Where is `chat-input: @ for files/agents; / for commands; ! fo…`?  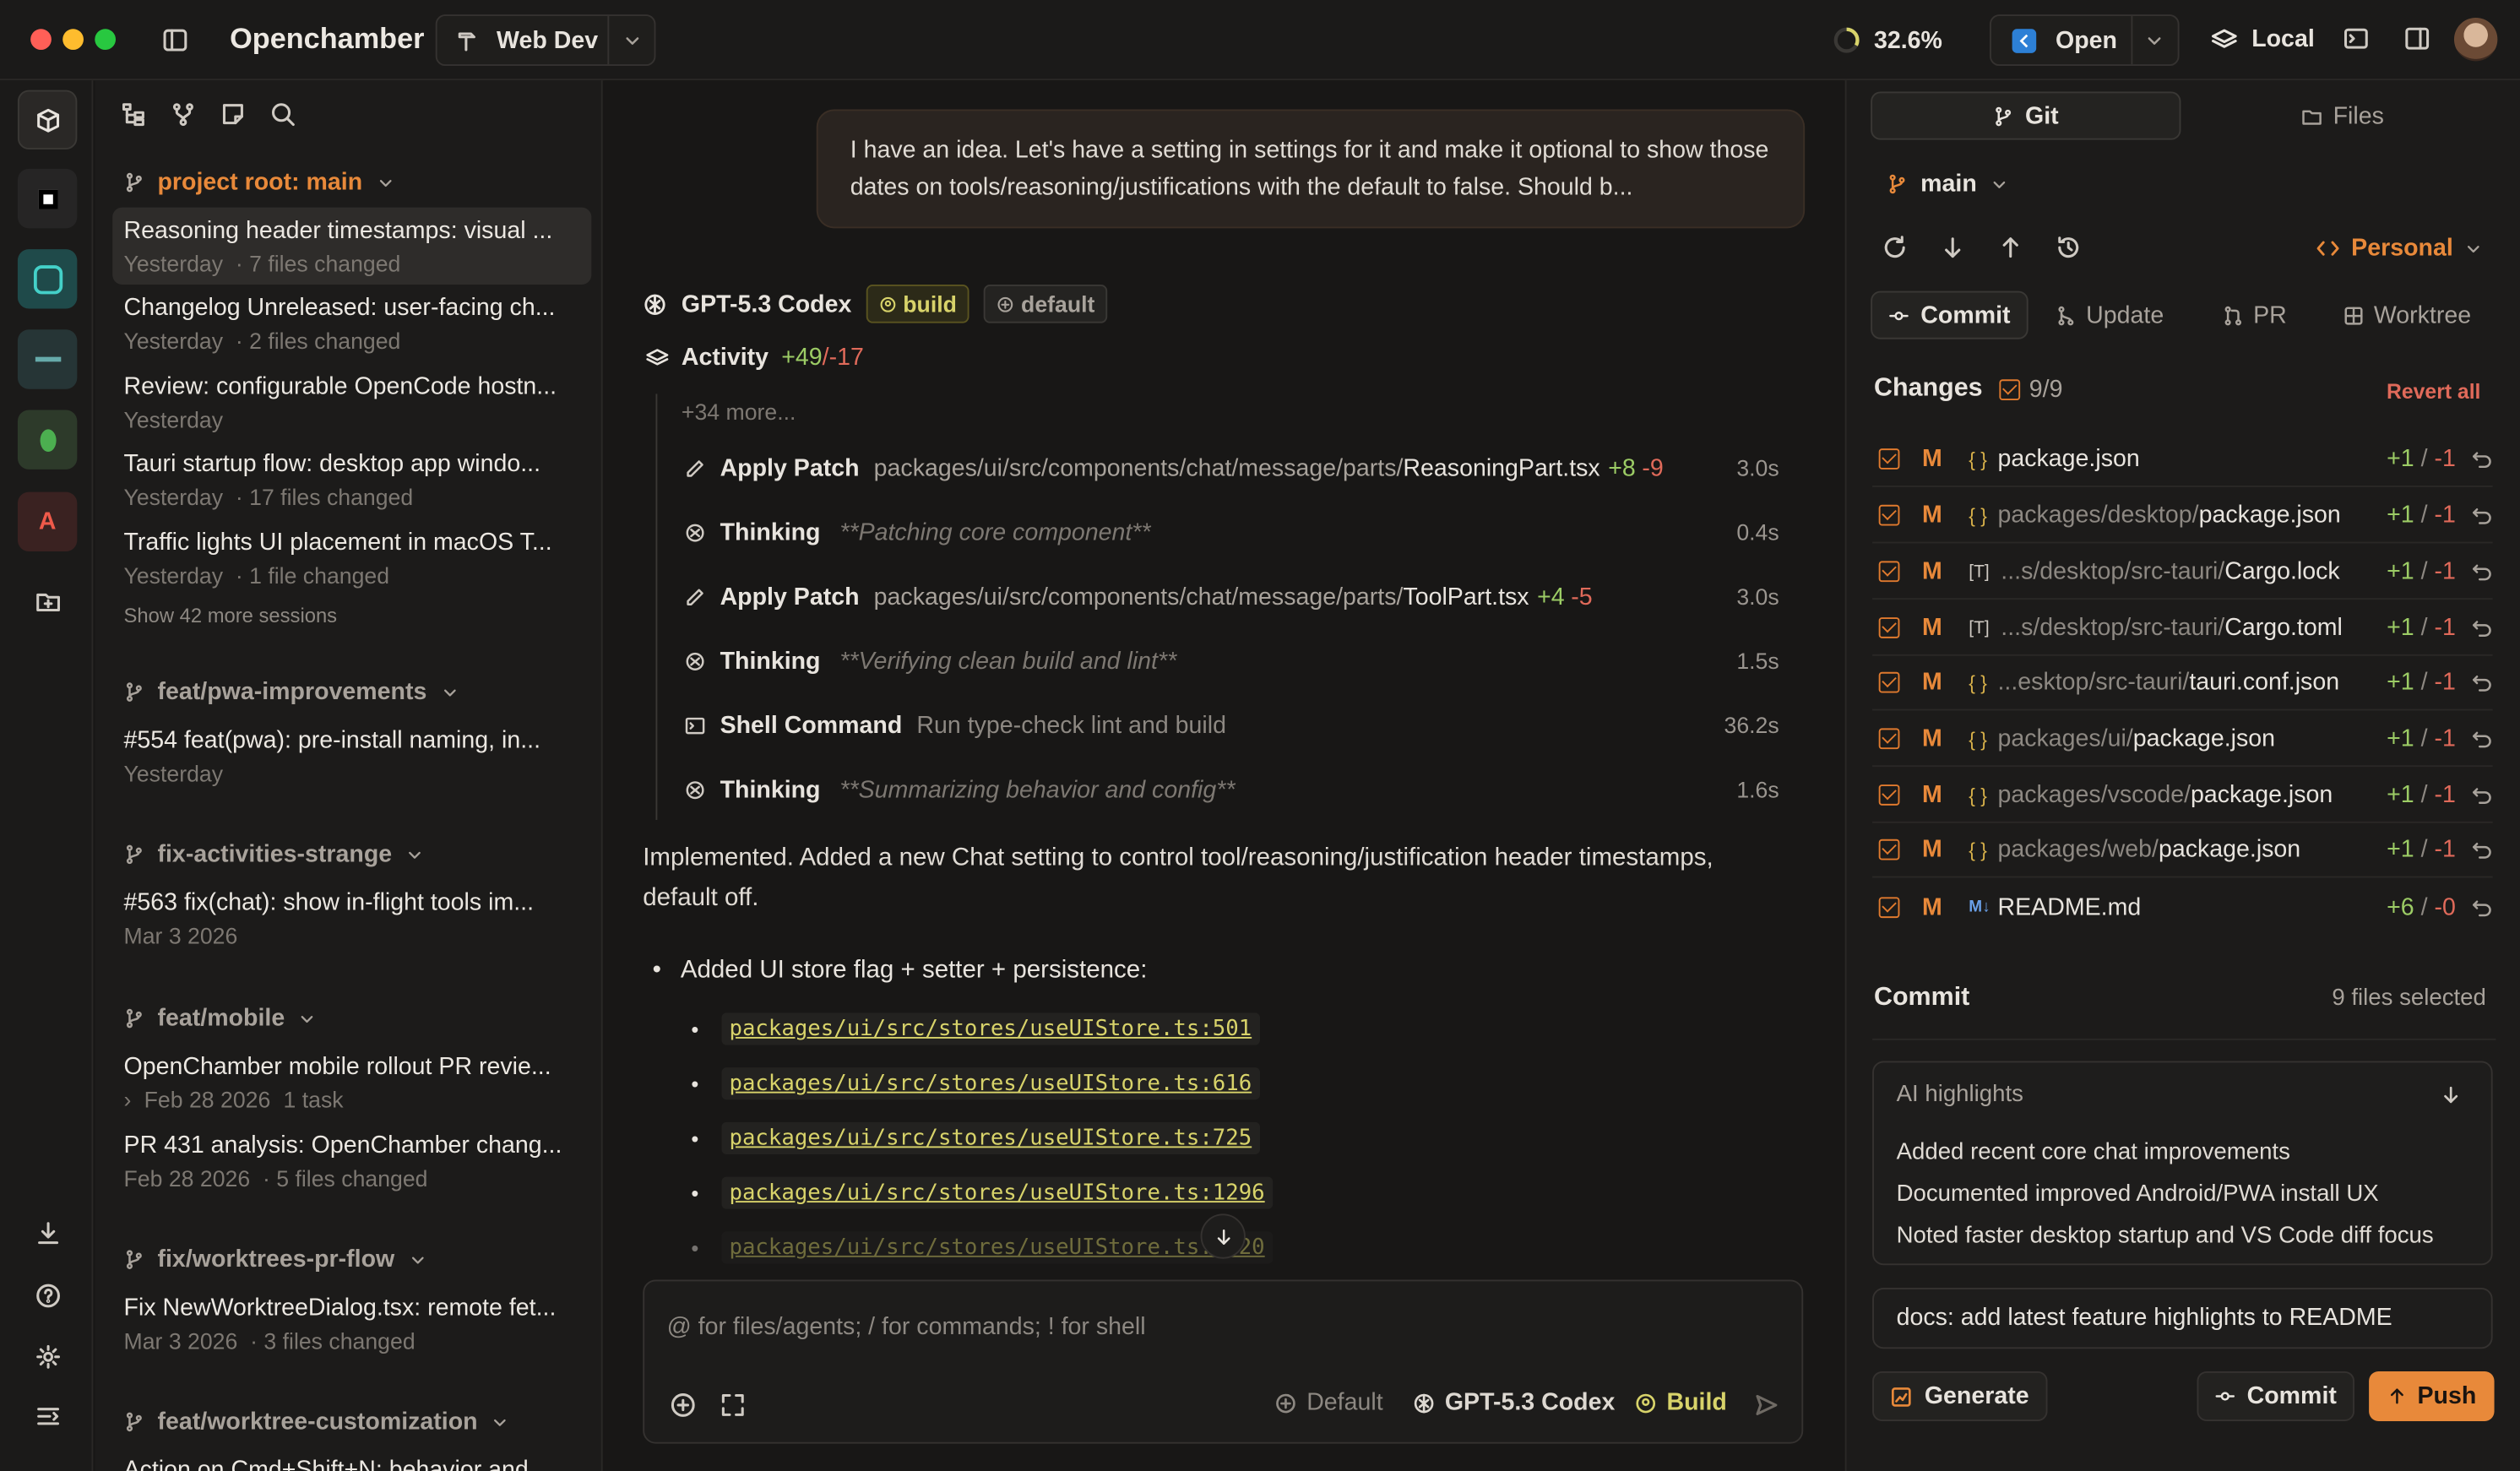 chat-input: @ for files/agents; / for commands; ! fo… is located at coordinates (906, 1327).